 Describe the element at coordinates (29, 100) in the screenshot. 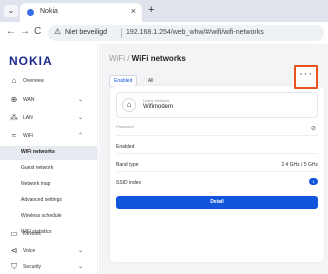

I see `sidebar-item-label: WAN` at that location.